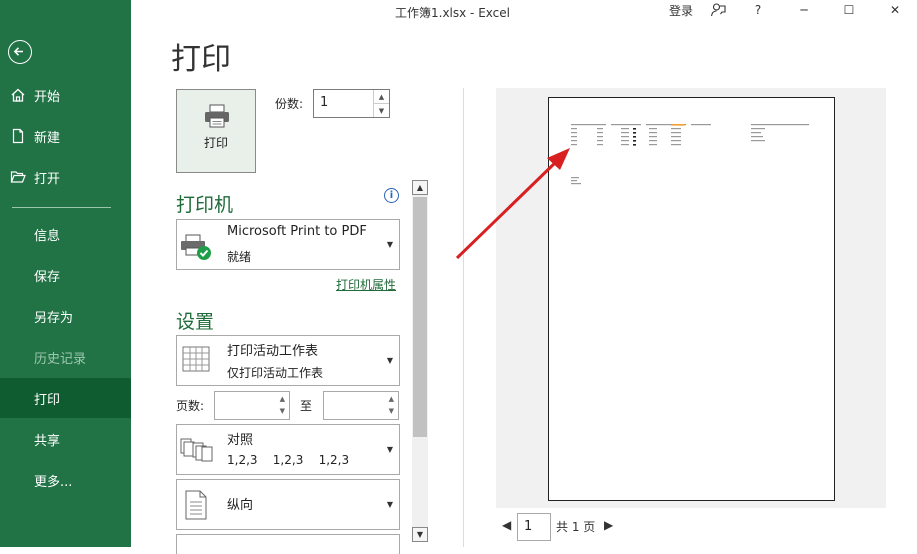 The image size is (917, 554). What do you see at coordinates (205, 205) in the screenshot?
I see `printer-section-title: 打印机` at bounding box center [205, 205].